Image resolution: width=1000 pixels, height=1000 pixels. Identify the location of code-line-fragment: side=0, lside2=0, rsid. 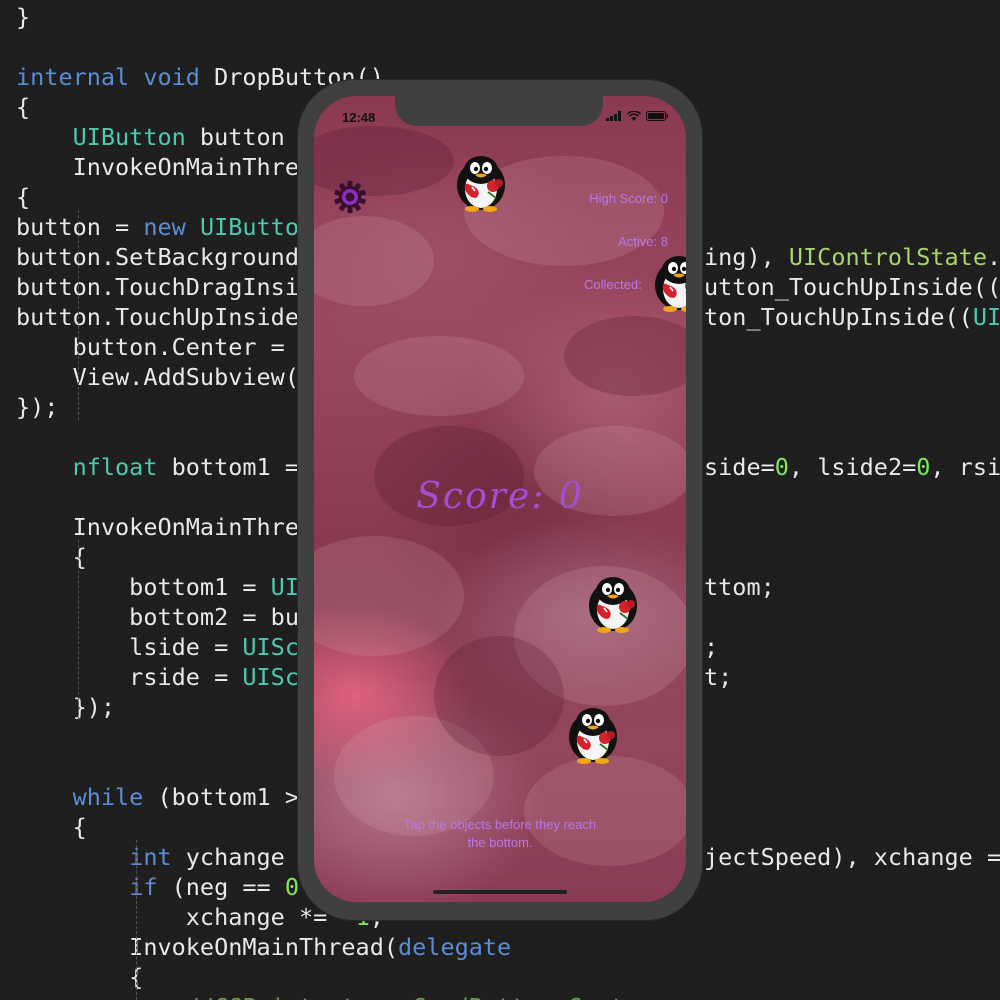
(852, 467).